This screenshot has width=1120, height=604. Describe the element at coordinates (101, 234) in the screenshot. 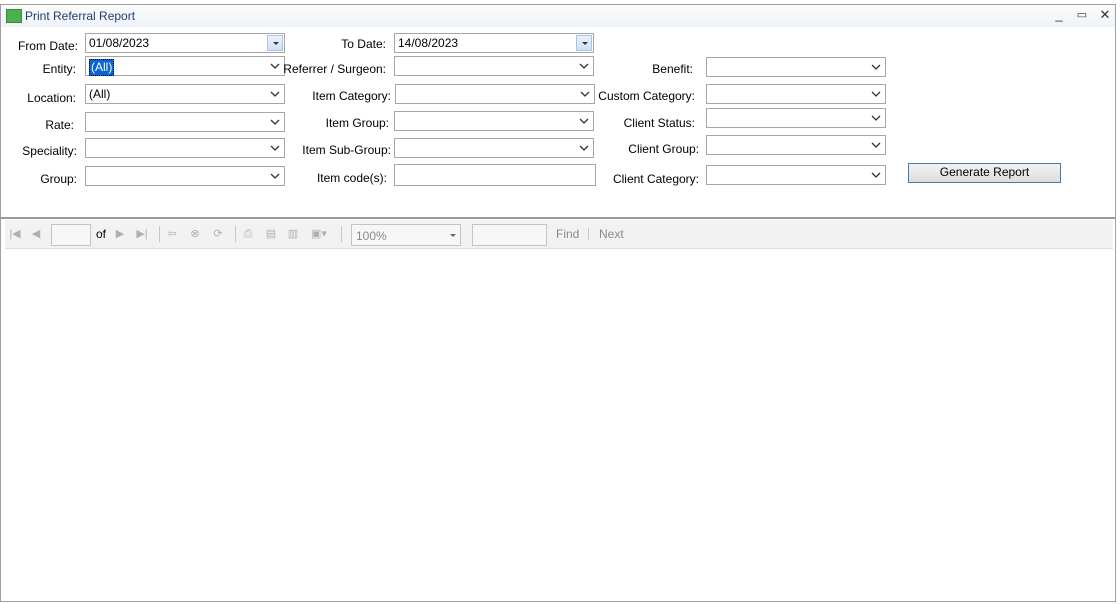

I see `of-label: of` at that location.